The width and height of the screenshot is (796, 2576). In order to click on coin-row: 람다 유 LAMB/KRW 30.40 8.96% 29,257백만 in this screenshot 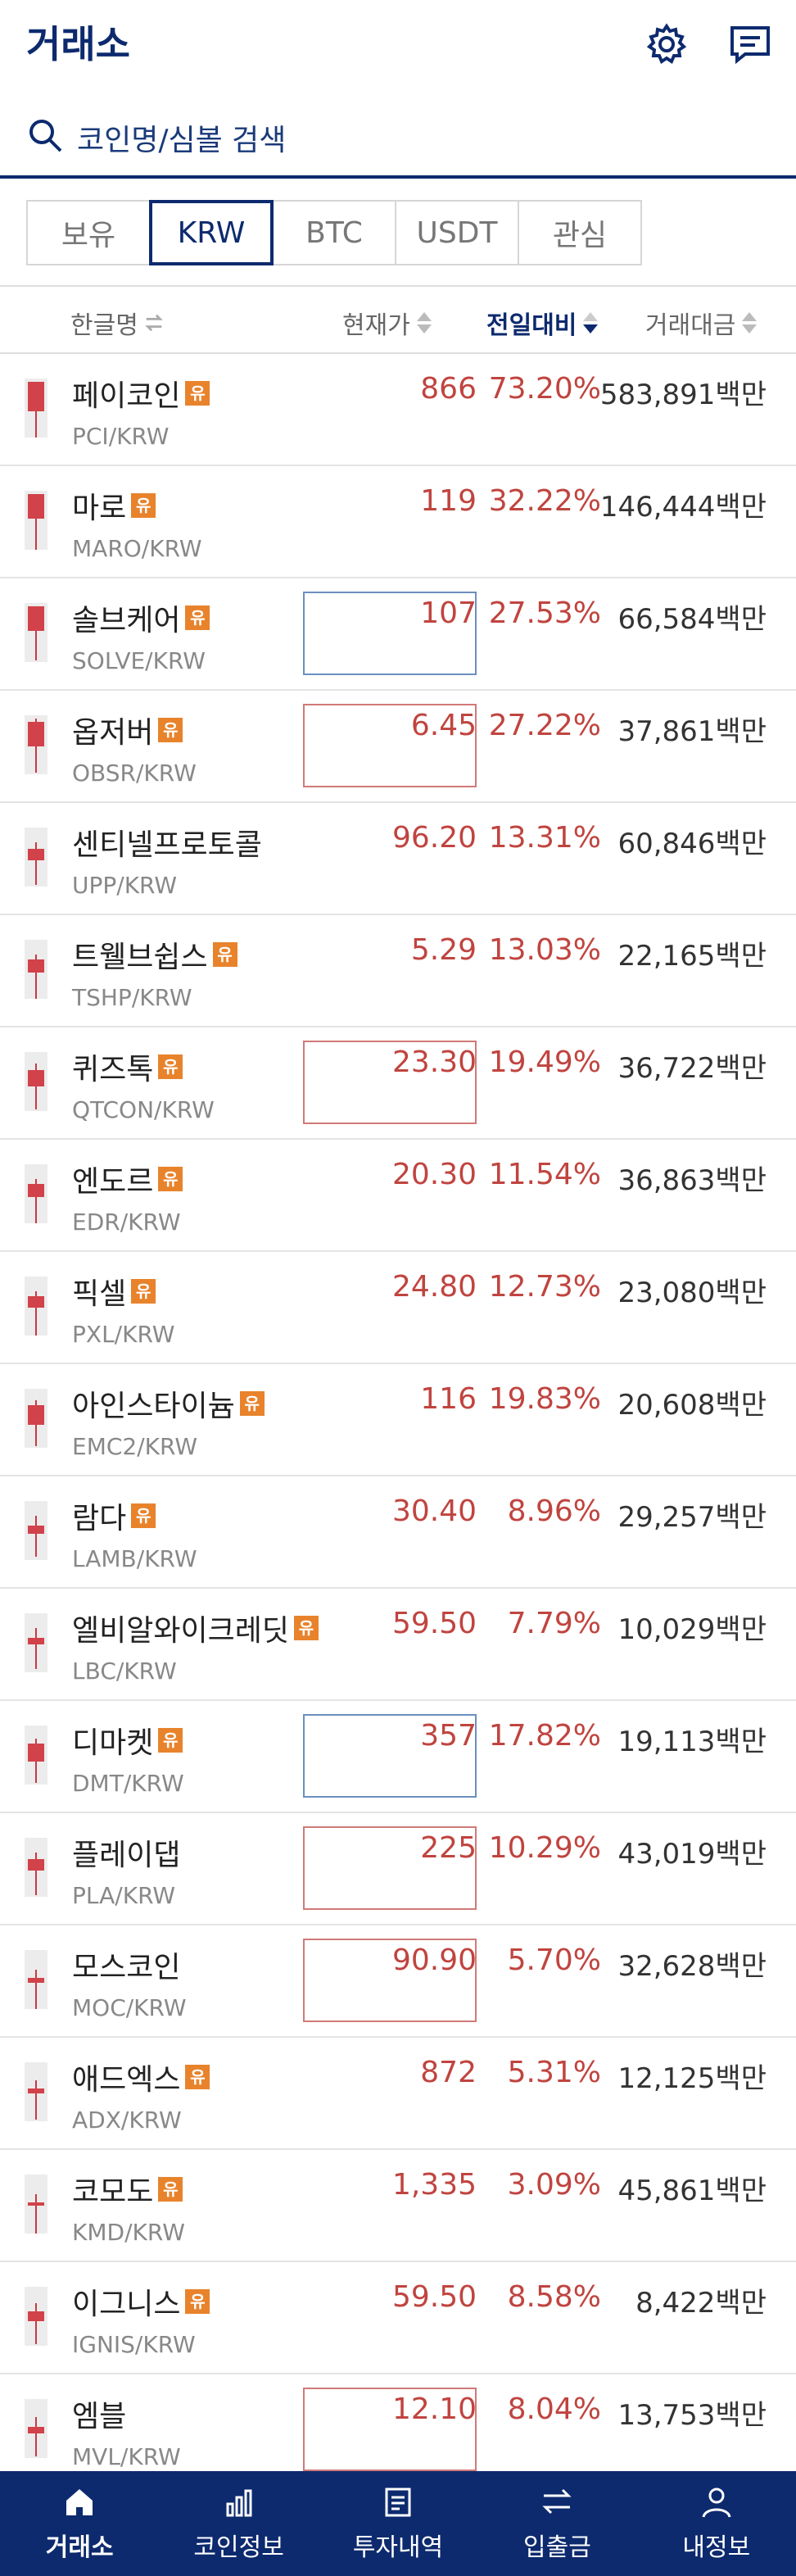, I will do `click(398, 1532)`.